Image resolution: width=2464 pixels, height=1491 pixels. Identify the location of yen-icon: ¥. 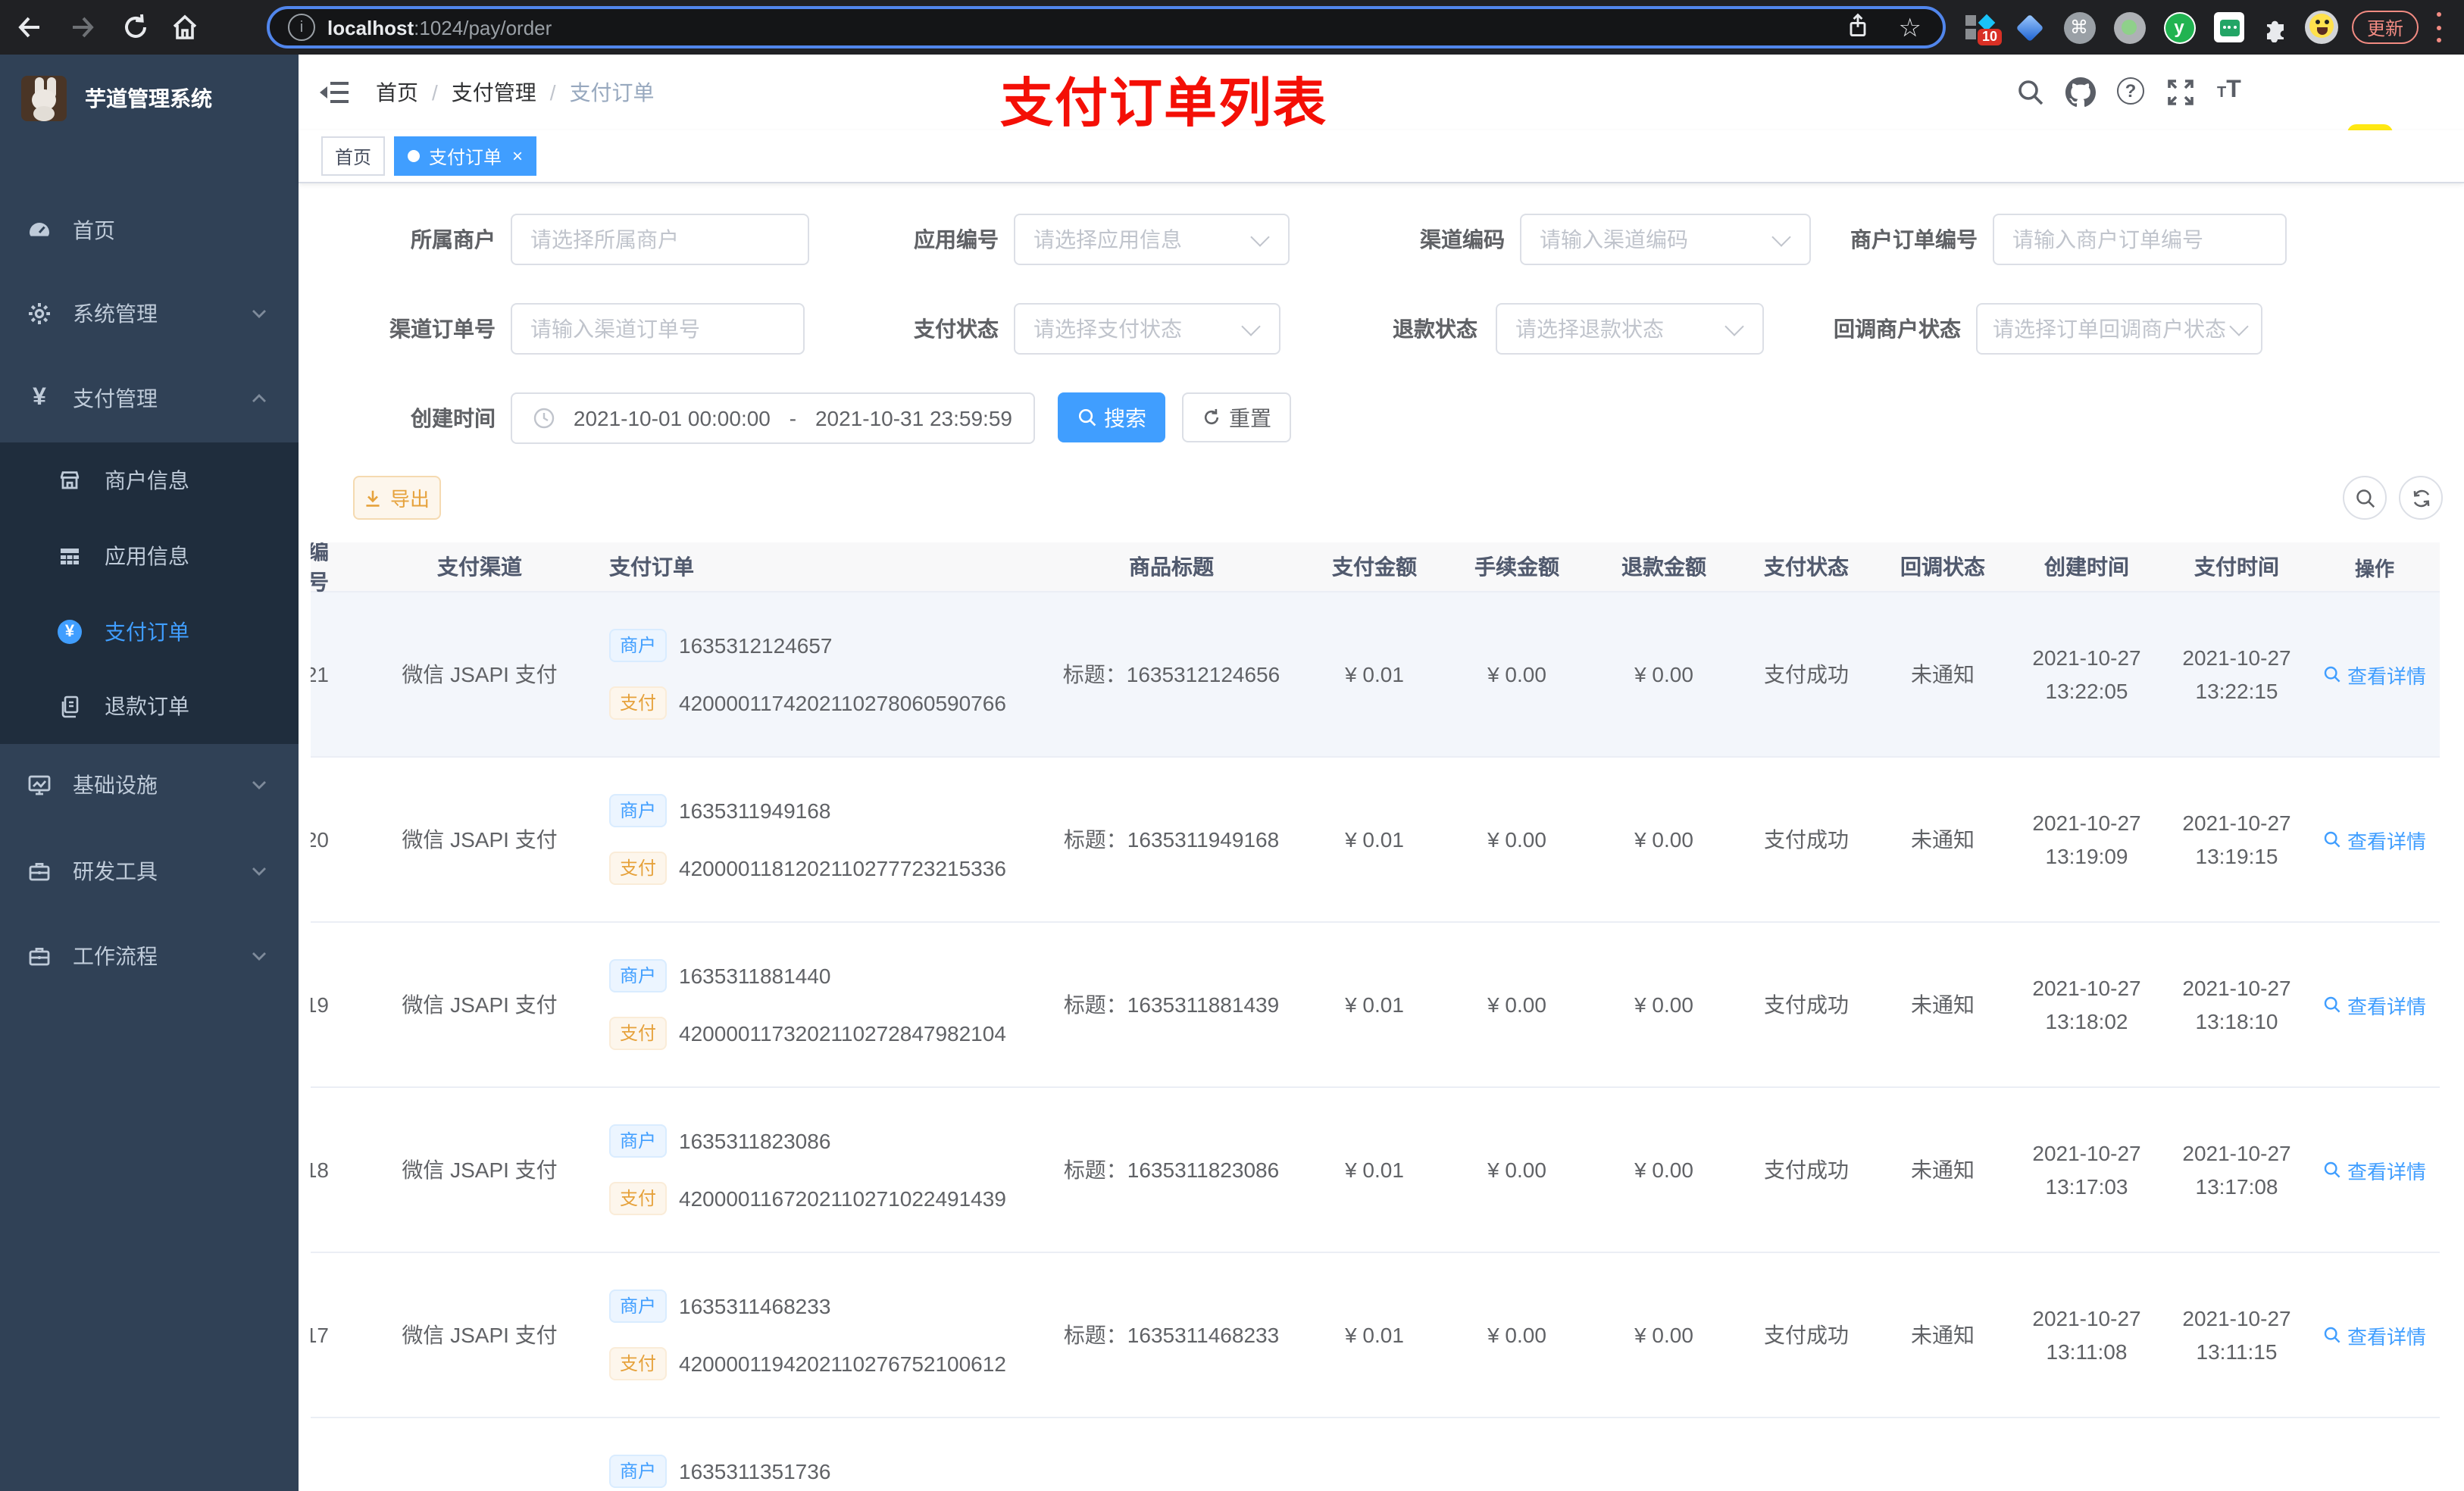
(39, 398).